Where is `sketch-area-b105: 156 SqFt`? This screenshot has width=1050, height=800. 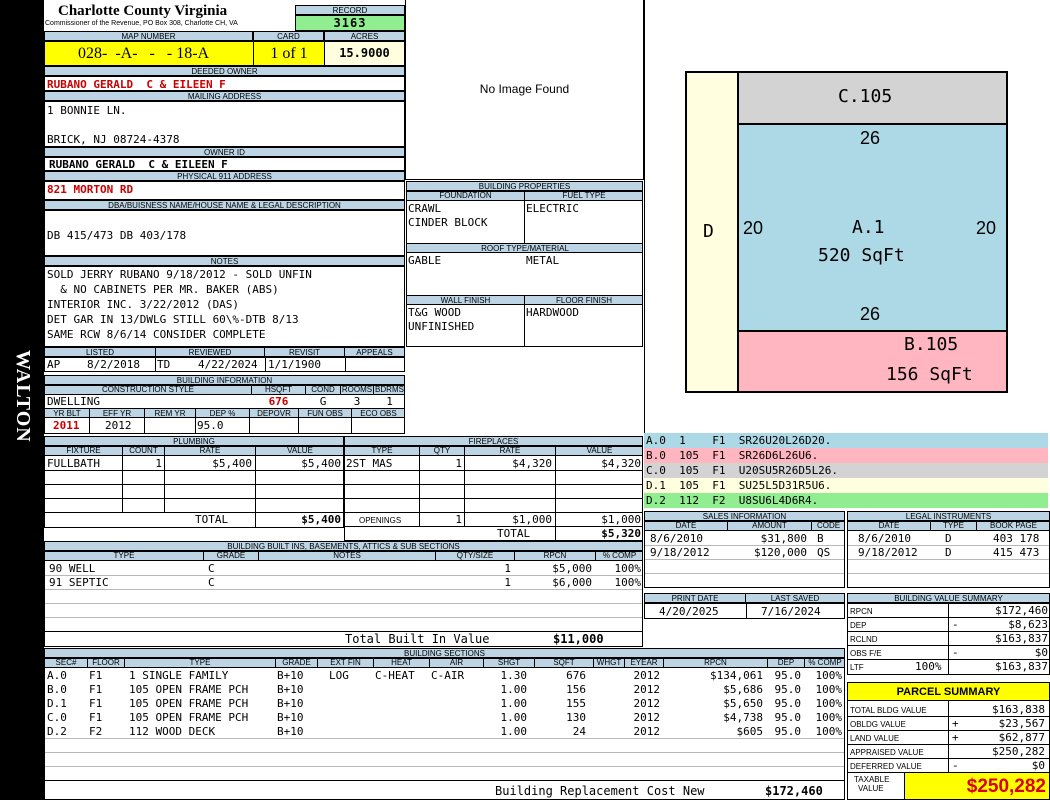 sketch-area-b105: 156 SqFt is located at coordinates (929, 374).